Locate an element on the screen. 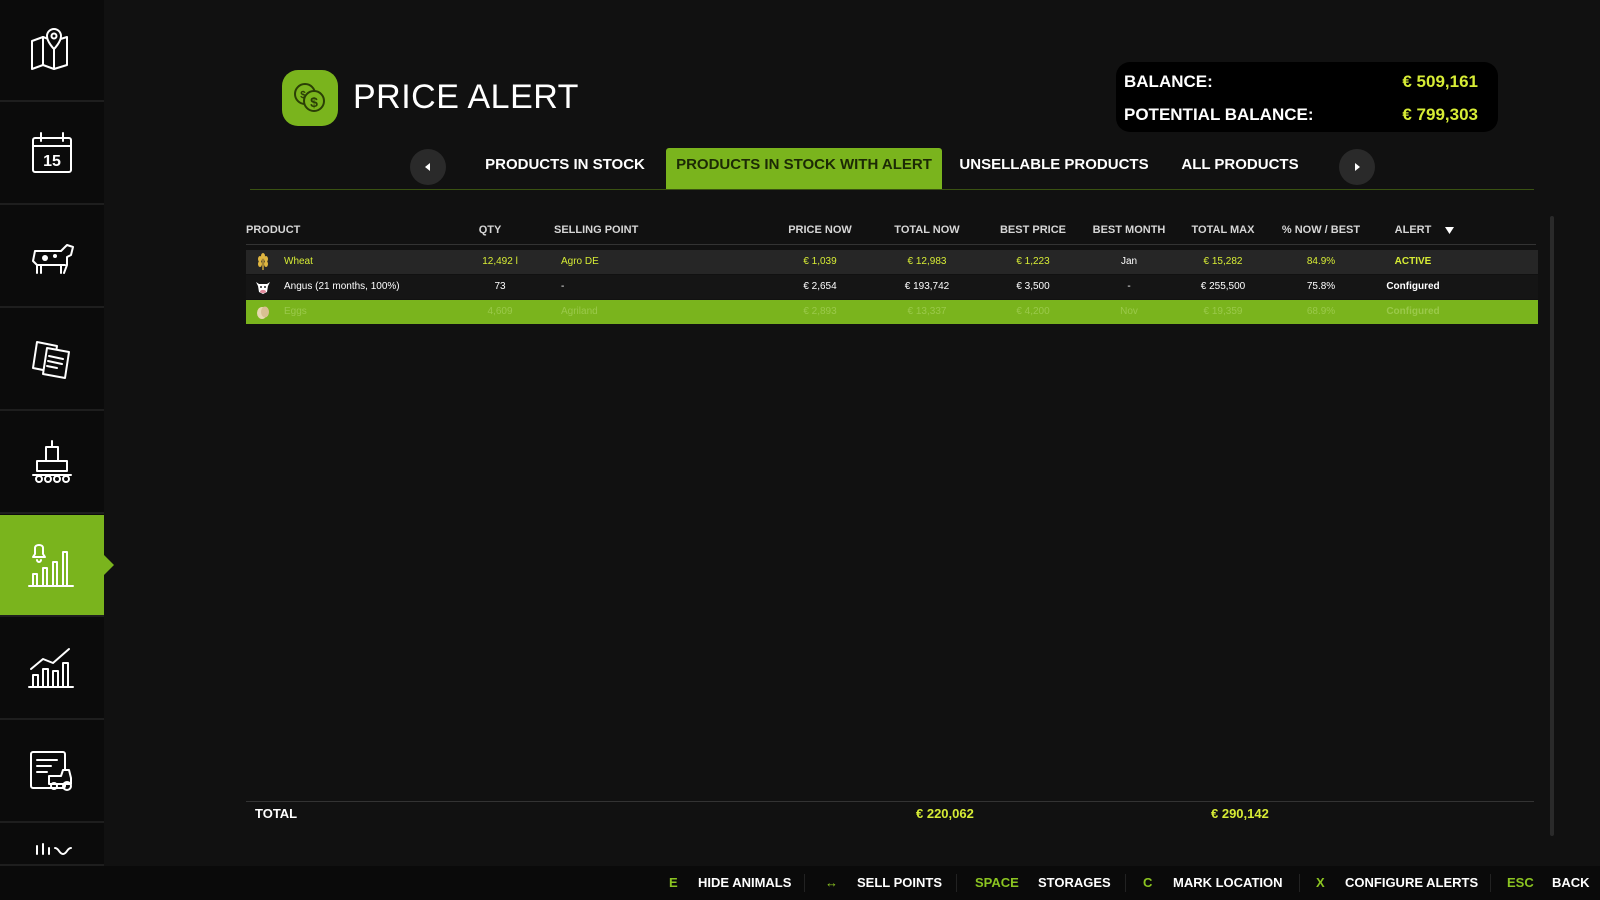 Image resolution: width=1600 pixels, height=900 pixels. sidebar-item-price-alert is located at coordinates (57, 566).